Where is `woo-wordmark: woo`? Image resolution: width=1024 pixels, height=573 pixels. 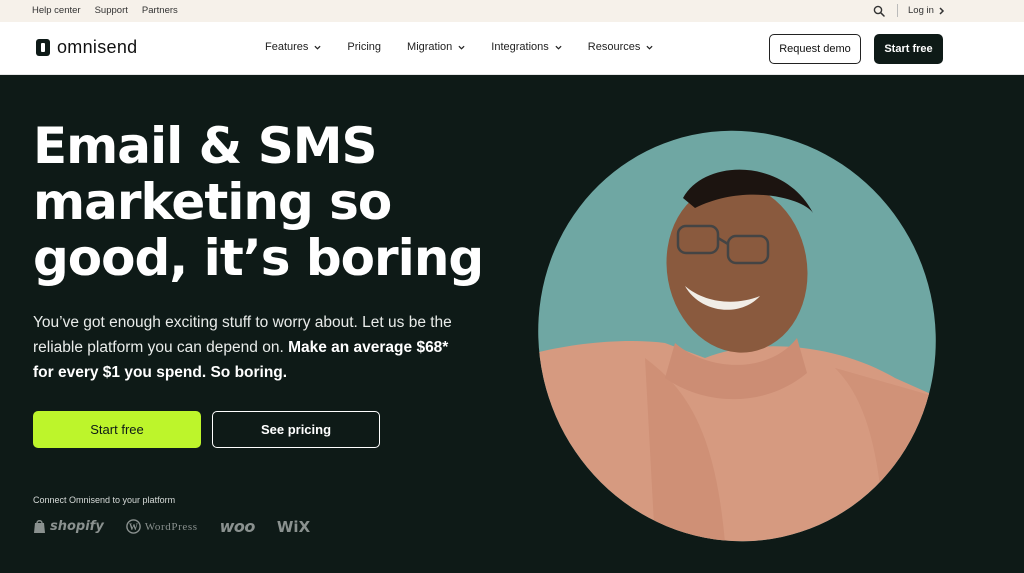
woo-wordmark: woo is located at coordinates (237, 526).